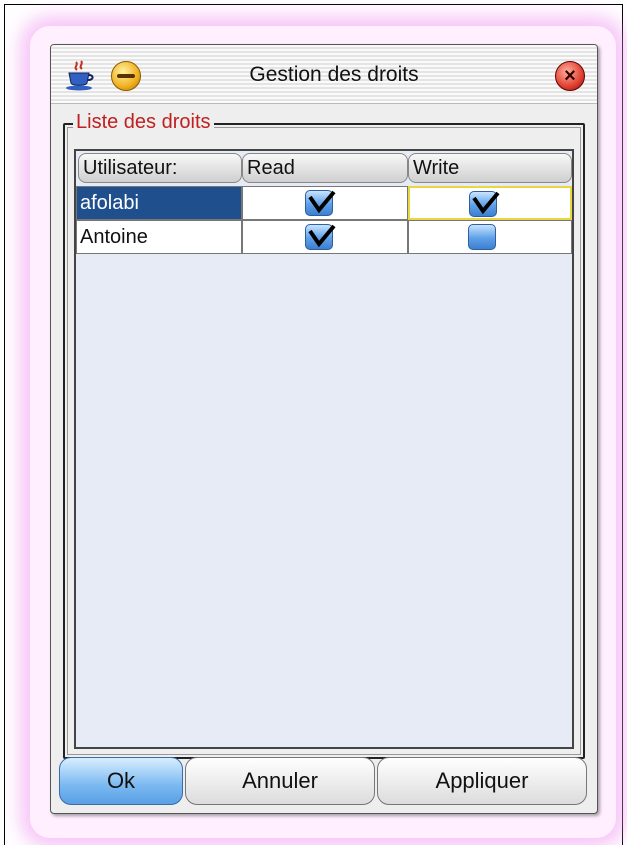 The width and height of the screenshot is (627, 845). I want to click on table-header: Utilisateur: Read Write, so click(324, 168).